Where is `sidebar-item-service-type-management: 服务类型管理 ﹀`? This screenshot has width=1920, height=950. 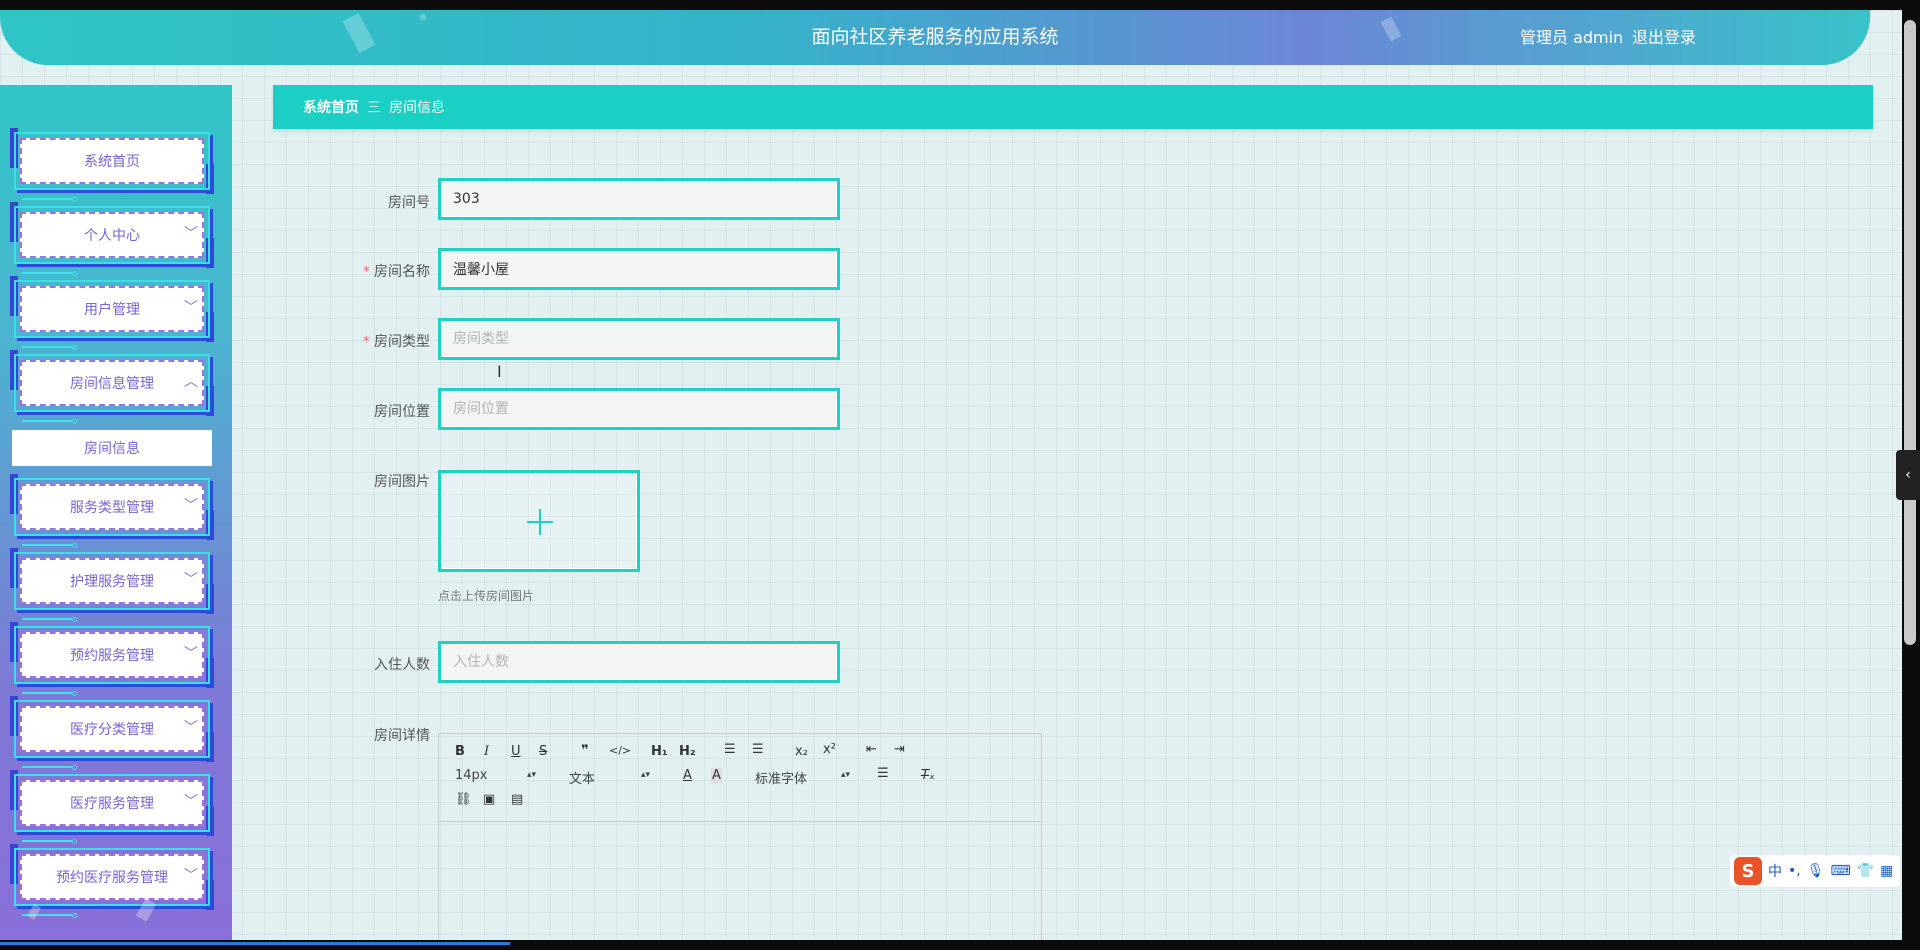 sidebar-item-service-type-management: 服务类型管理 ﹀ is located at coordinates (112, 511).